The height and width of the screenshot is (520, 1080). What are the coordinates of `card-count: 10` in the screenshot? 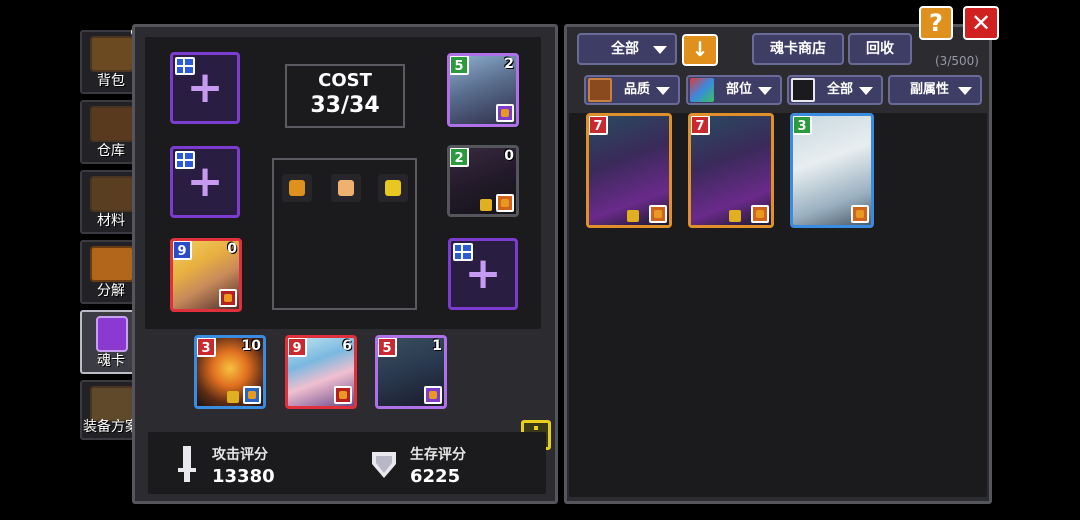 It's located at (251, 346).